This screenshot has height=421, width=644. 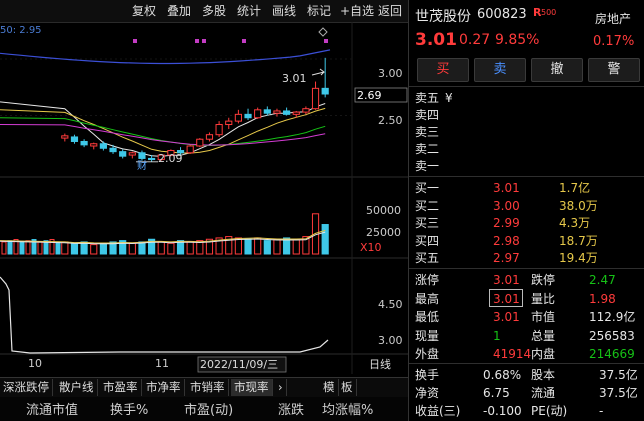 What do you see at coordinates (526, 336) in the screenshot?
I see `stat-row: 现量 1 总量 256583` at bounding box center [526, 336].